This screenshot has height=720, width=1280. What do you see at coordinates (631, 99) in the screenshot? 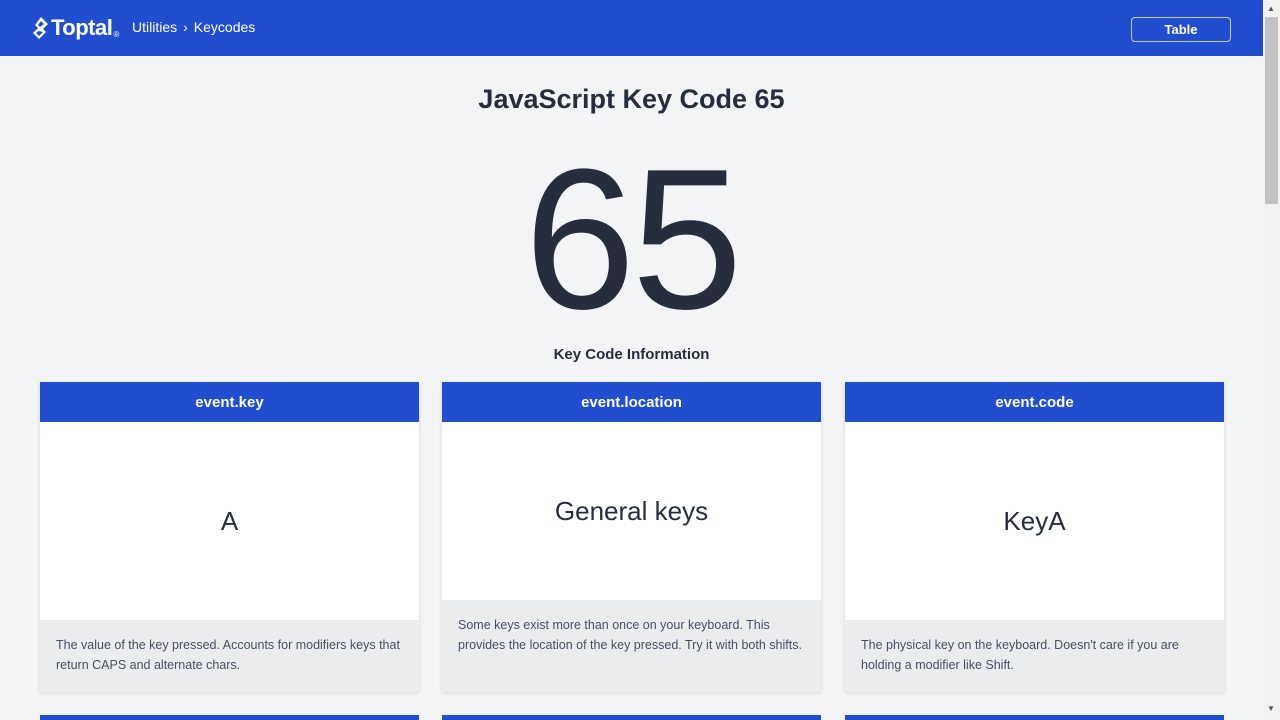
I see `page-title: JavaScript Key Code 65` at bounding box center [631, 99].